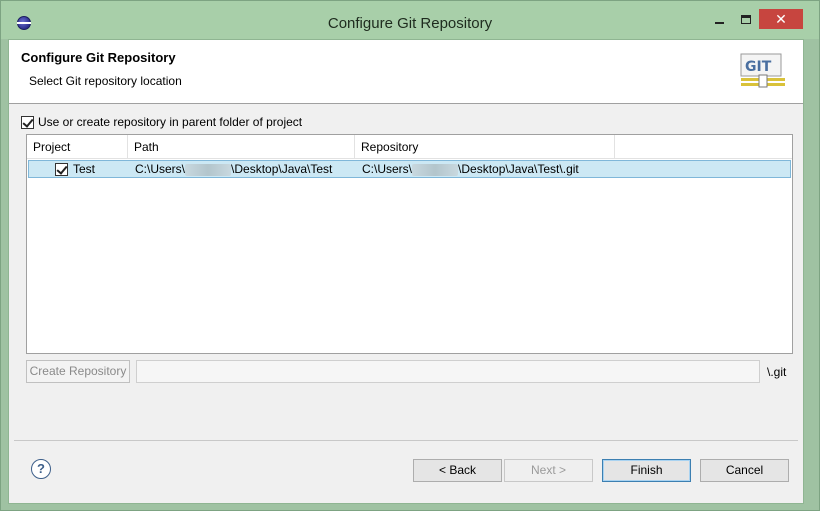  What do you see at coordinates (744, 470) in the screenshot?
I see `cancel-button: Cancel` at bounding box center [744, 470].